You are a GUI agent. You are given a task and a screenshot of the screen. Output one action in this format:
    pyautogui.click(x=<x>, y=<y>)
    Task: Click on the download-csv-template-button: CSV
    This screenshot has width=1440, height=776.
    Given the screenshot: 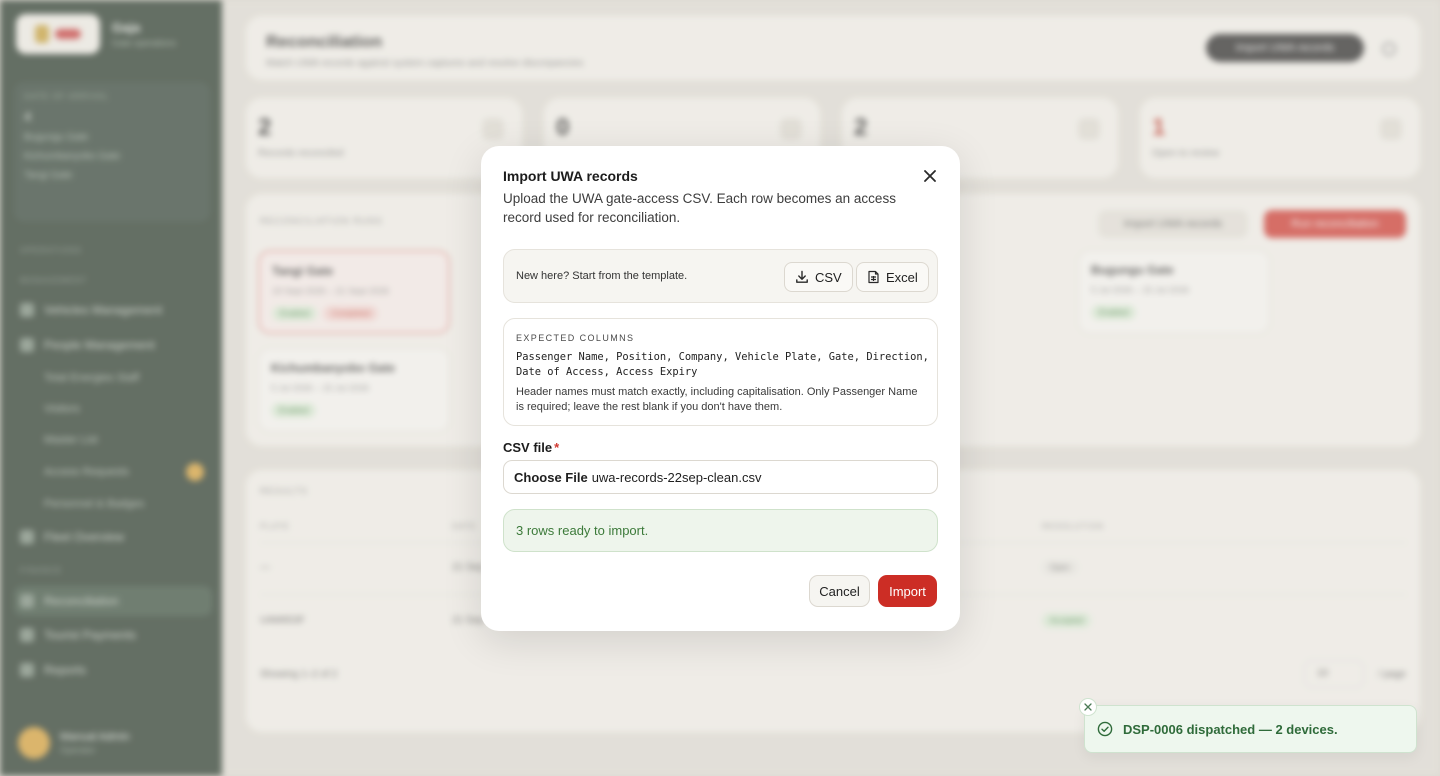 What is the action you would take?
    pyautogui.click(x=818, y=277)
    